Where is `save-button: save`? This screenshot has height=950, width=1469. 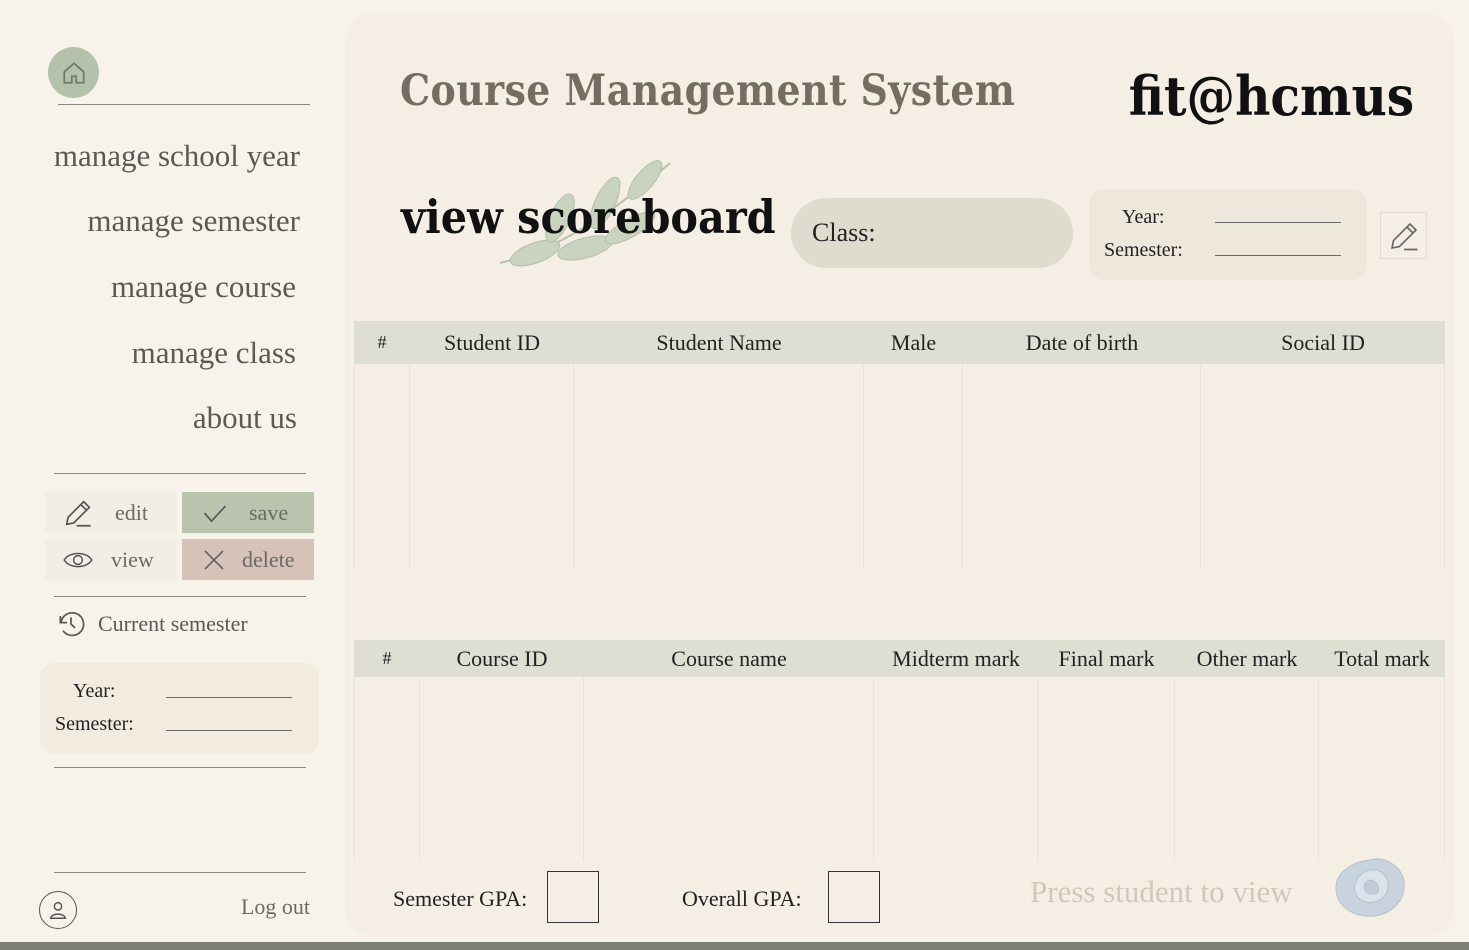 save-button: save is located at coordinates (248, 512).